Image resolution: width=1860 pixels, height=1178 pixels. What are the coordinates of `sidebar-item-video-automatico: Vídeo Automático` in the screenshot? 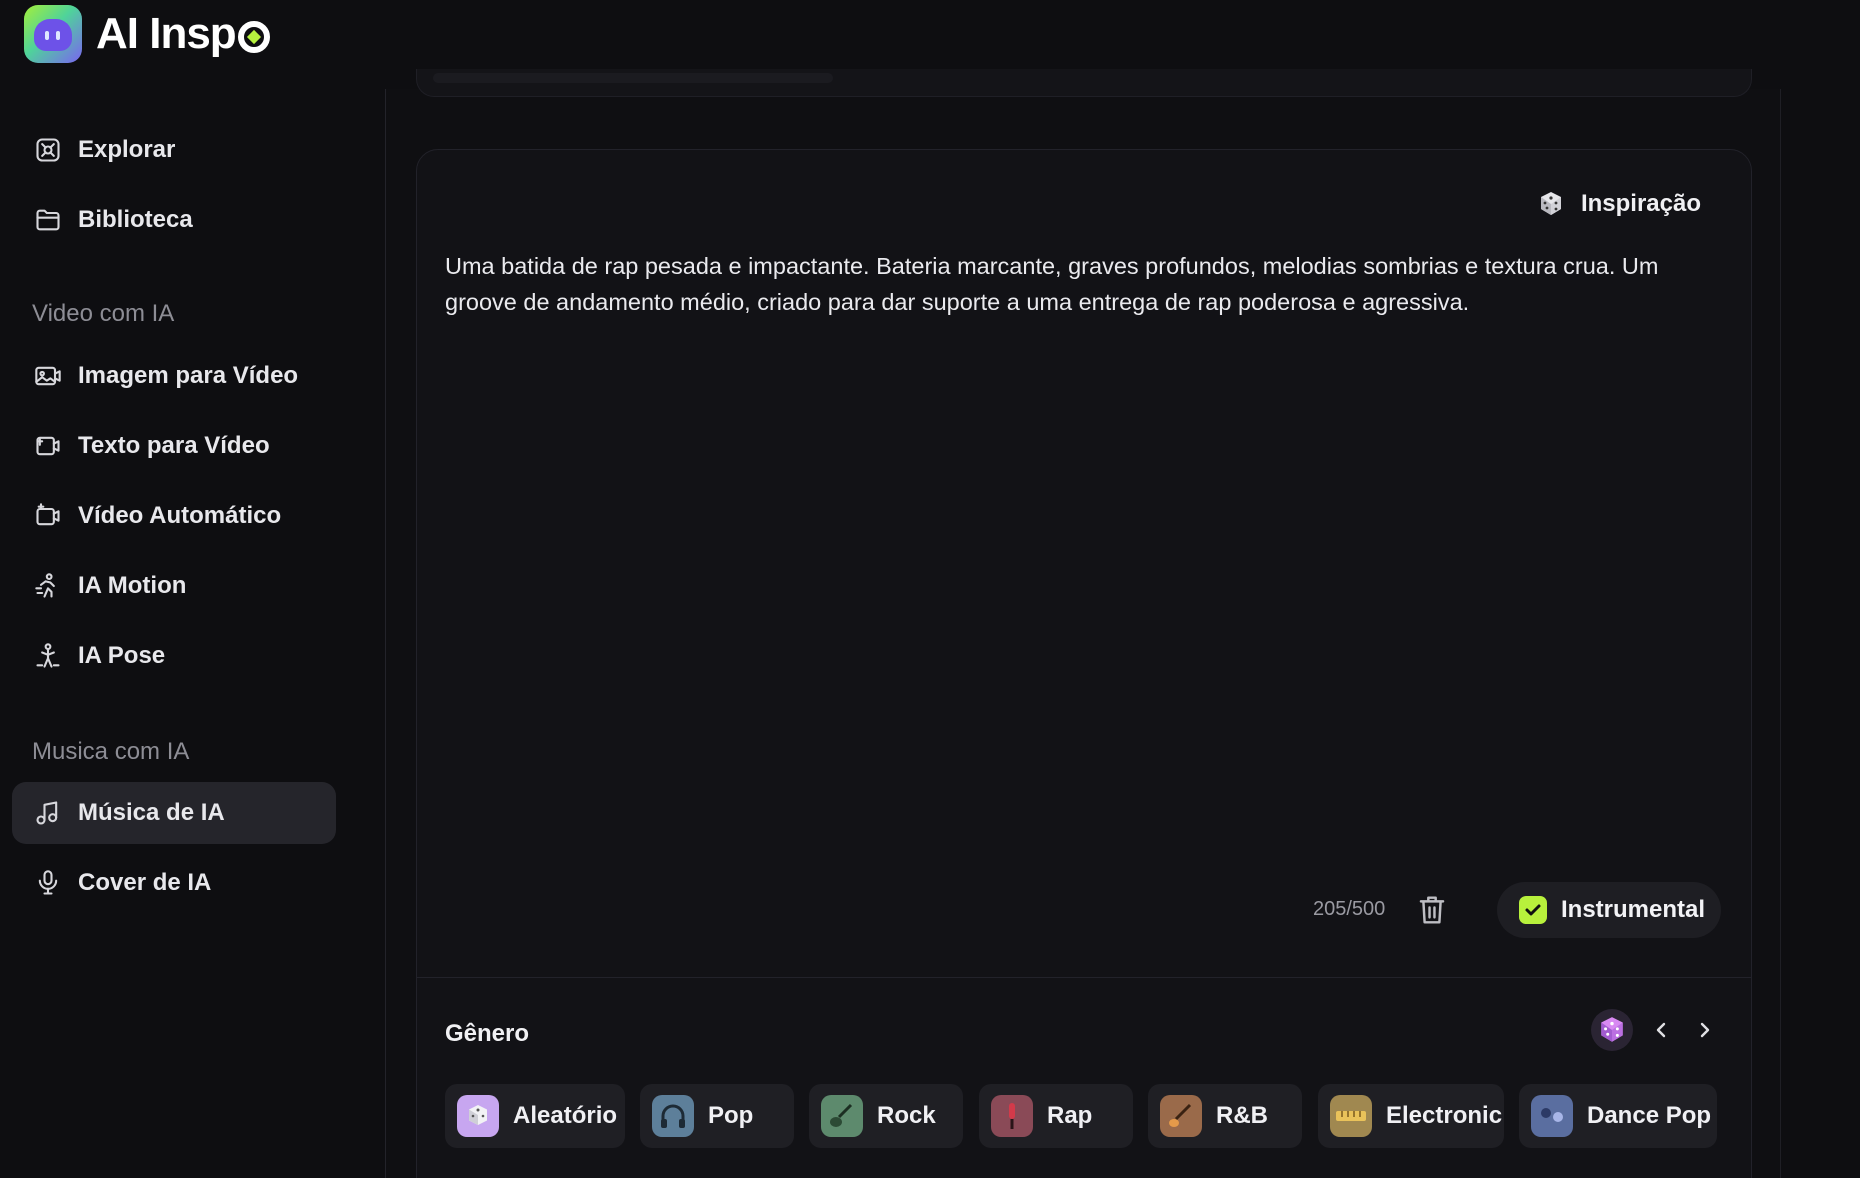 It's located at (174, 516).